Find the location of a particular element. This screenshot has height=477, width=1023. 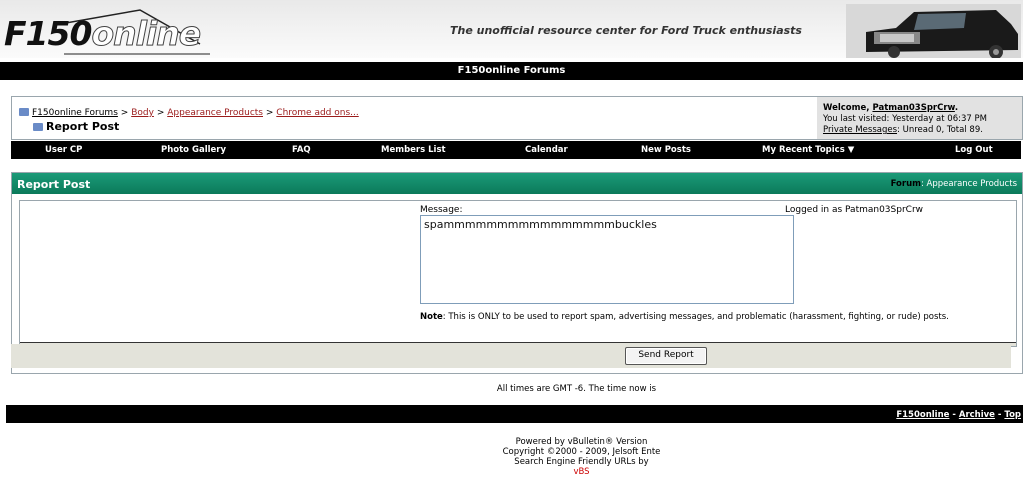

breadcrumb-body: Body is located at coordinates (142, 113).